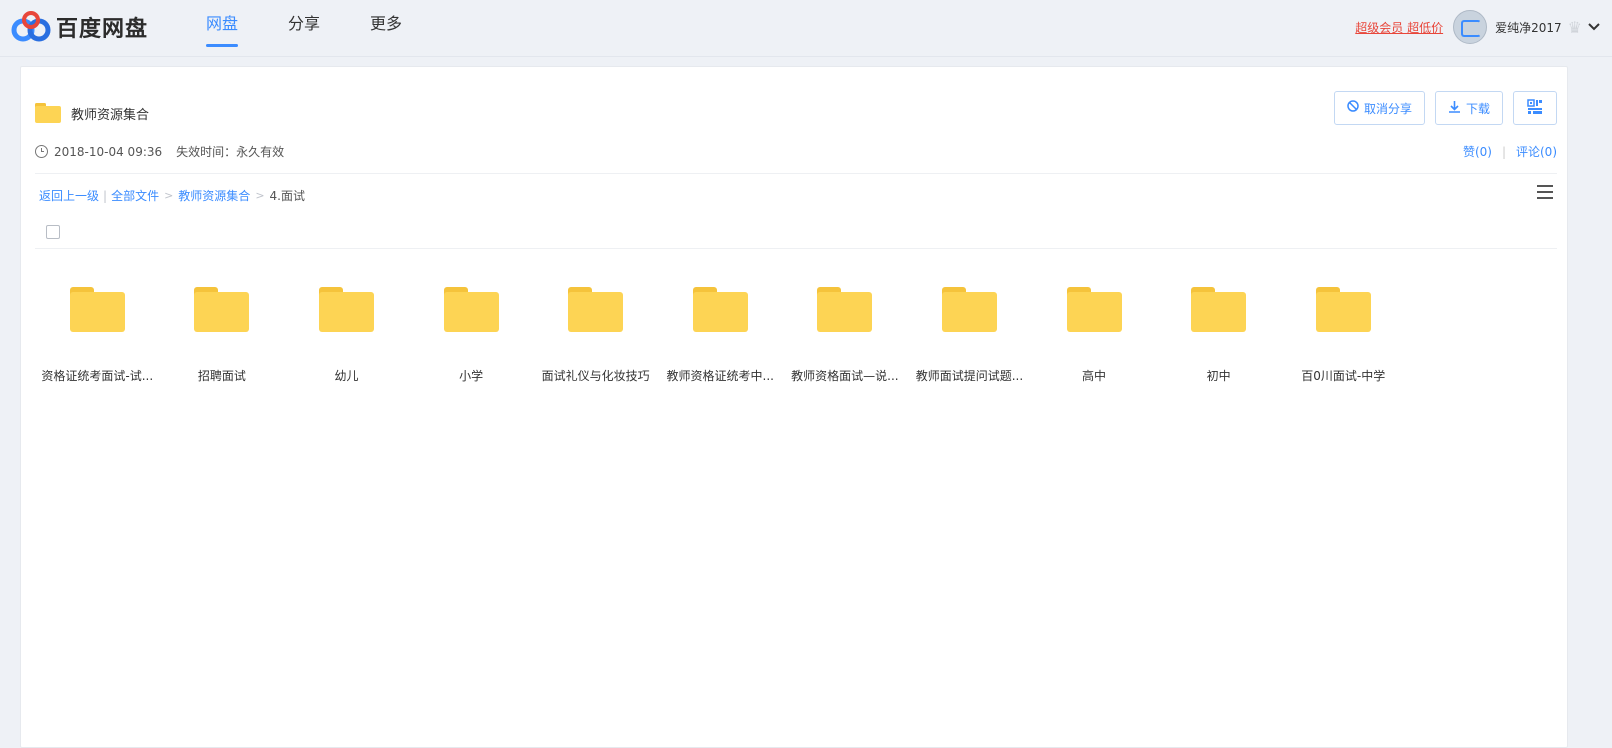  Describe the element at coordinates (214, 195) in the screenshot. I see `breadcrumb-folder: 教师资源集合` at that location.